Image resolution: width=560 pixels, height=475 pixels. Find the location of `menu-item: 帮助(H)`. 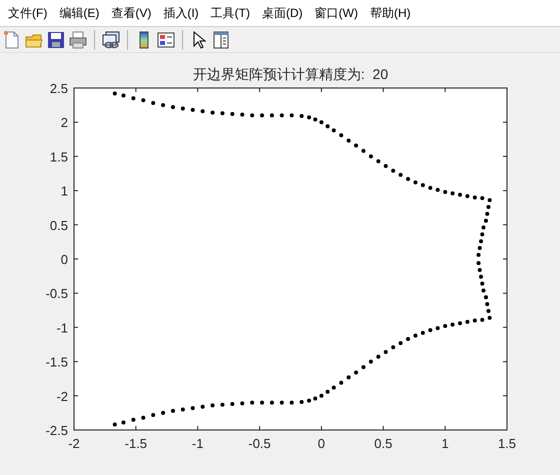

menu-item: 帮助(H) is located at coordinates (390, 13).